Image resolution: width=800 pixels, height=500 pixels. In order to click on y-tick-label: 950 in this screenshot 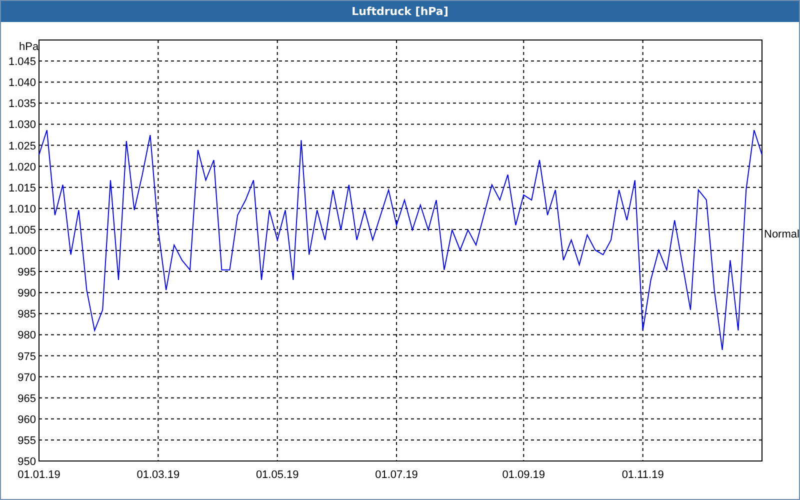, I will do `click(27, 462)`.